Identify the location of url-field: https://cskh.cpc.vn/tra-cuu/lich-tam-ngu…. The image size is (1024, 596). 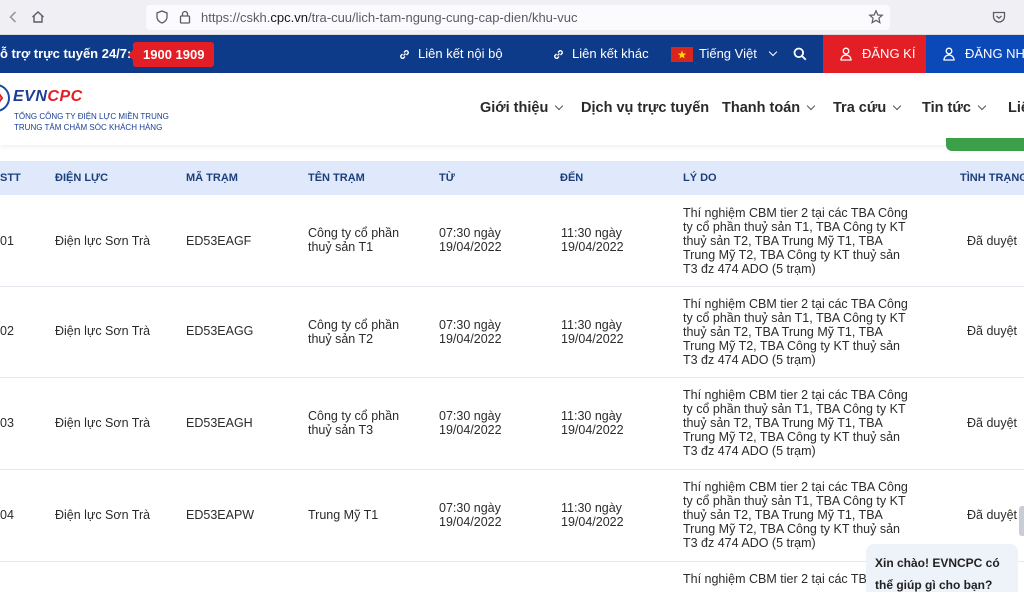
(518, 17).